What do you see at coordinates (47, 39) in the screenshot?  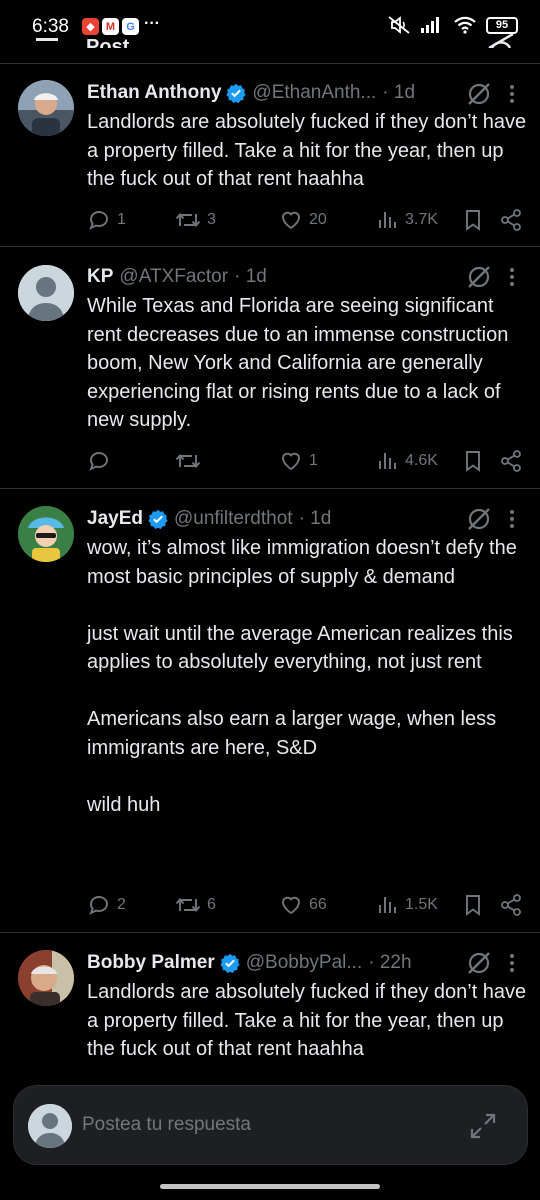 I see `back-arrow-icon` at bounding box center [47, 39].